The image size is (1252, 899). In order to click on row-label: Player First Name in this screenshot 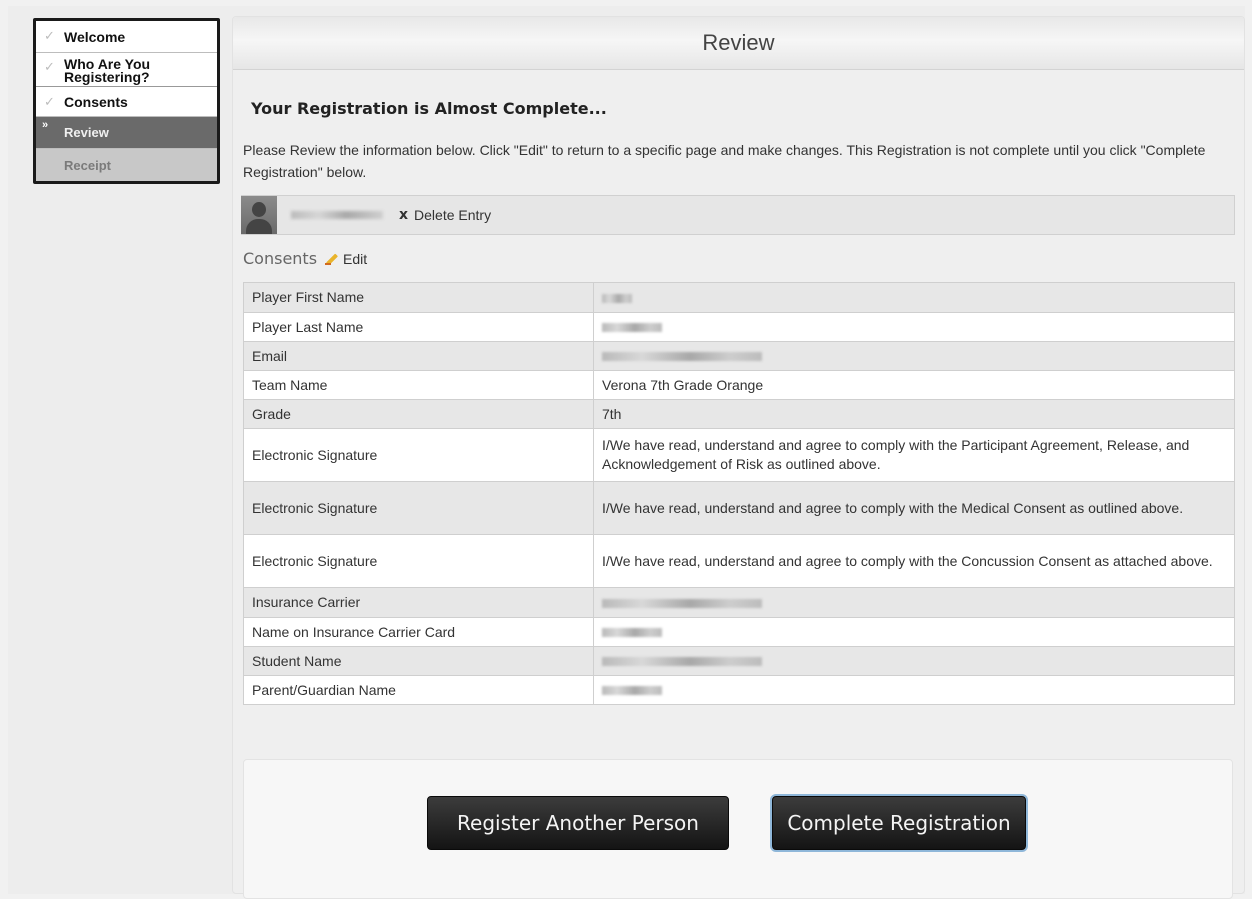, I will do `click(418, 297)`.